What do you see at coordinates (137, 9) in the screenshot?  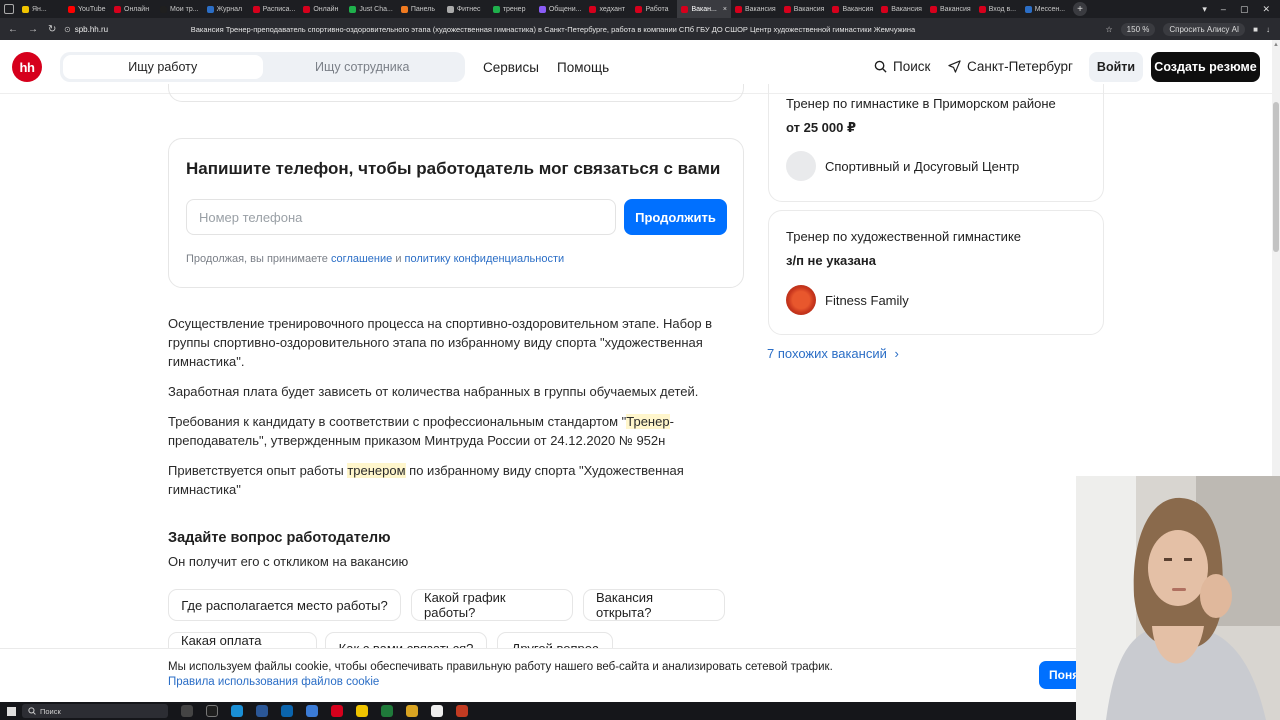 I see `browser-tab-label: Онлайн` at bounding box center [137, 9].